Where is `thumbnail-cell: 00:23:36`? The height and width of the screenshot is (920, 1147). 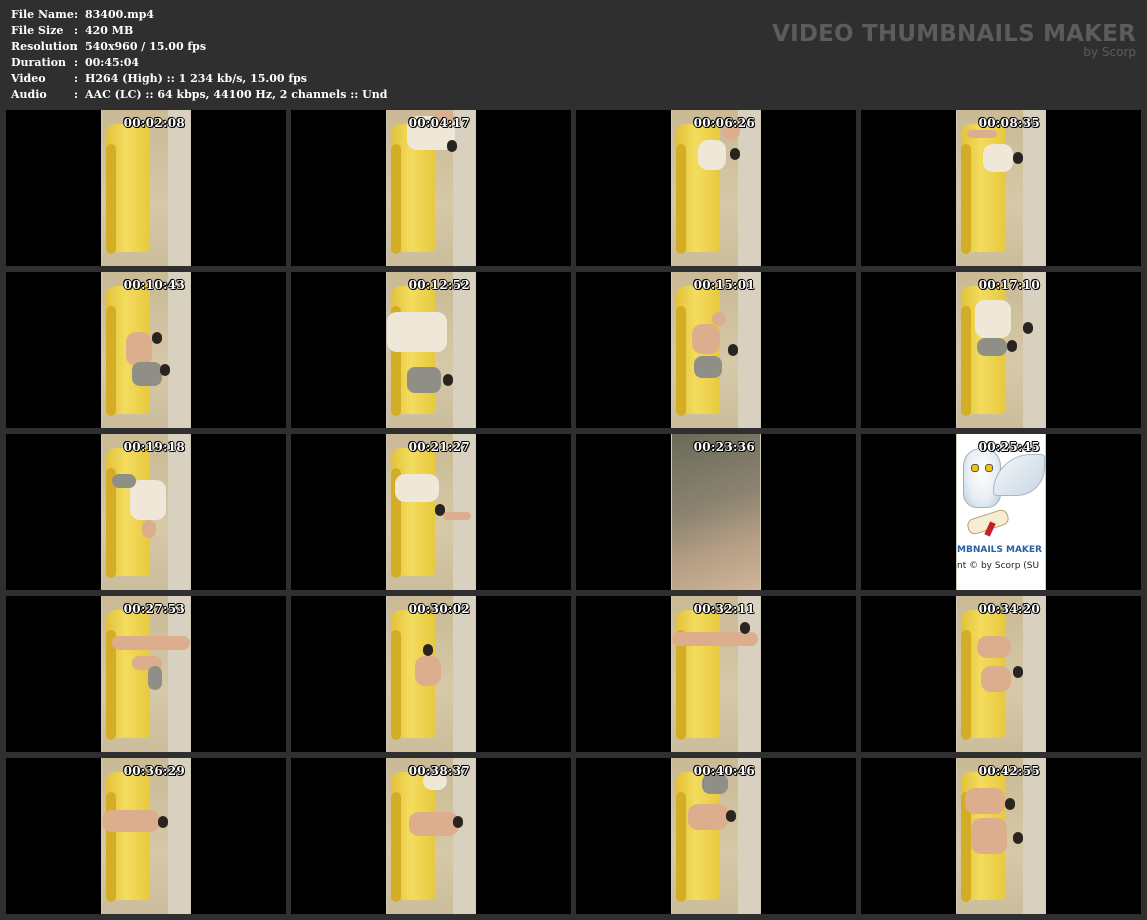 thumbnail-cell: 00:23:36 is located at coordinates (716, 512).